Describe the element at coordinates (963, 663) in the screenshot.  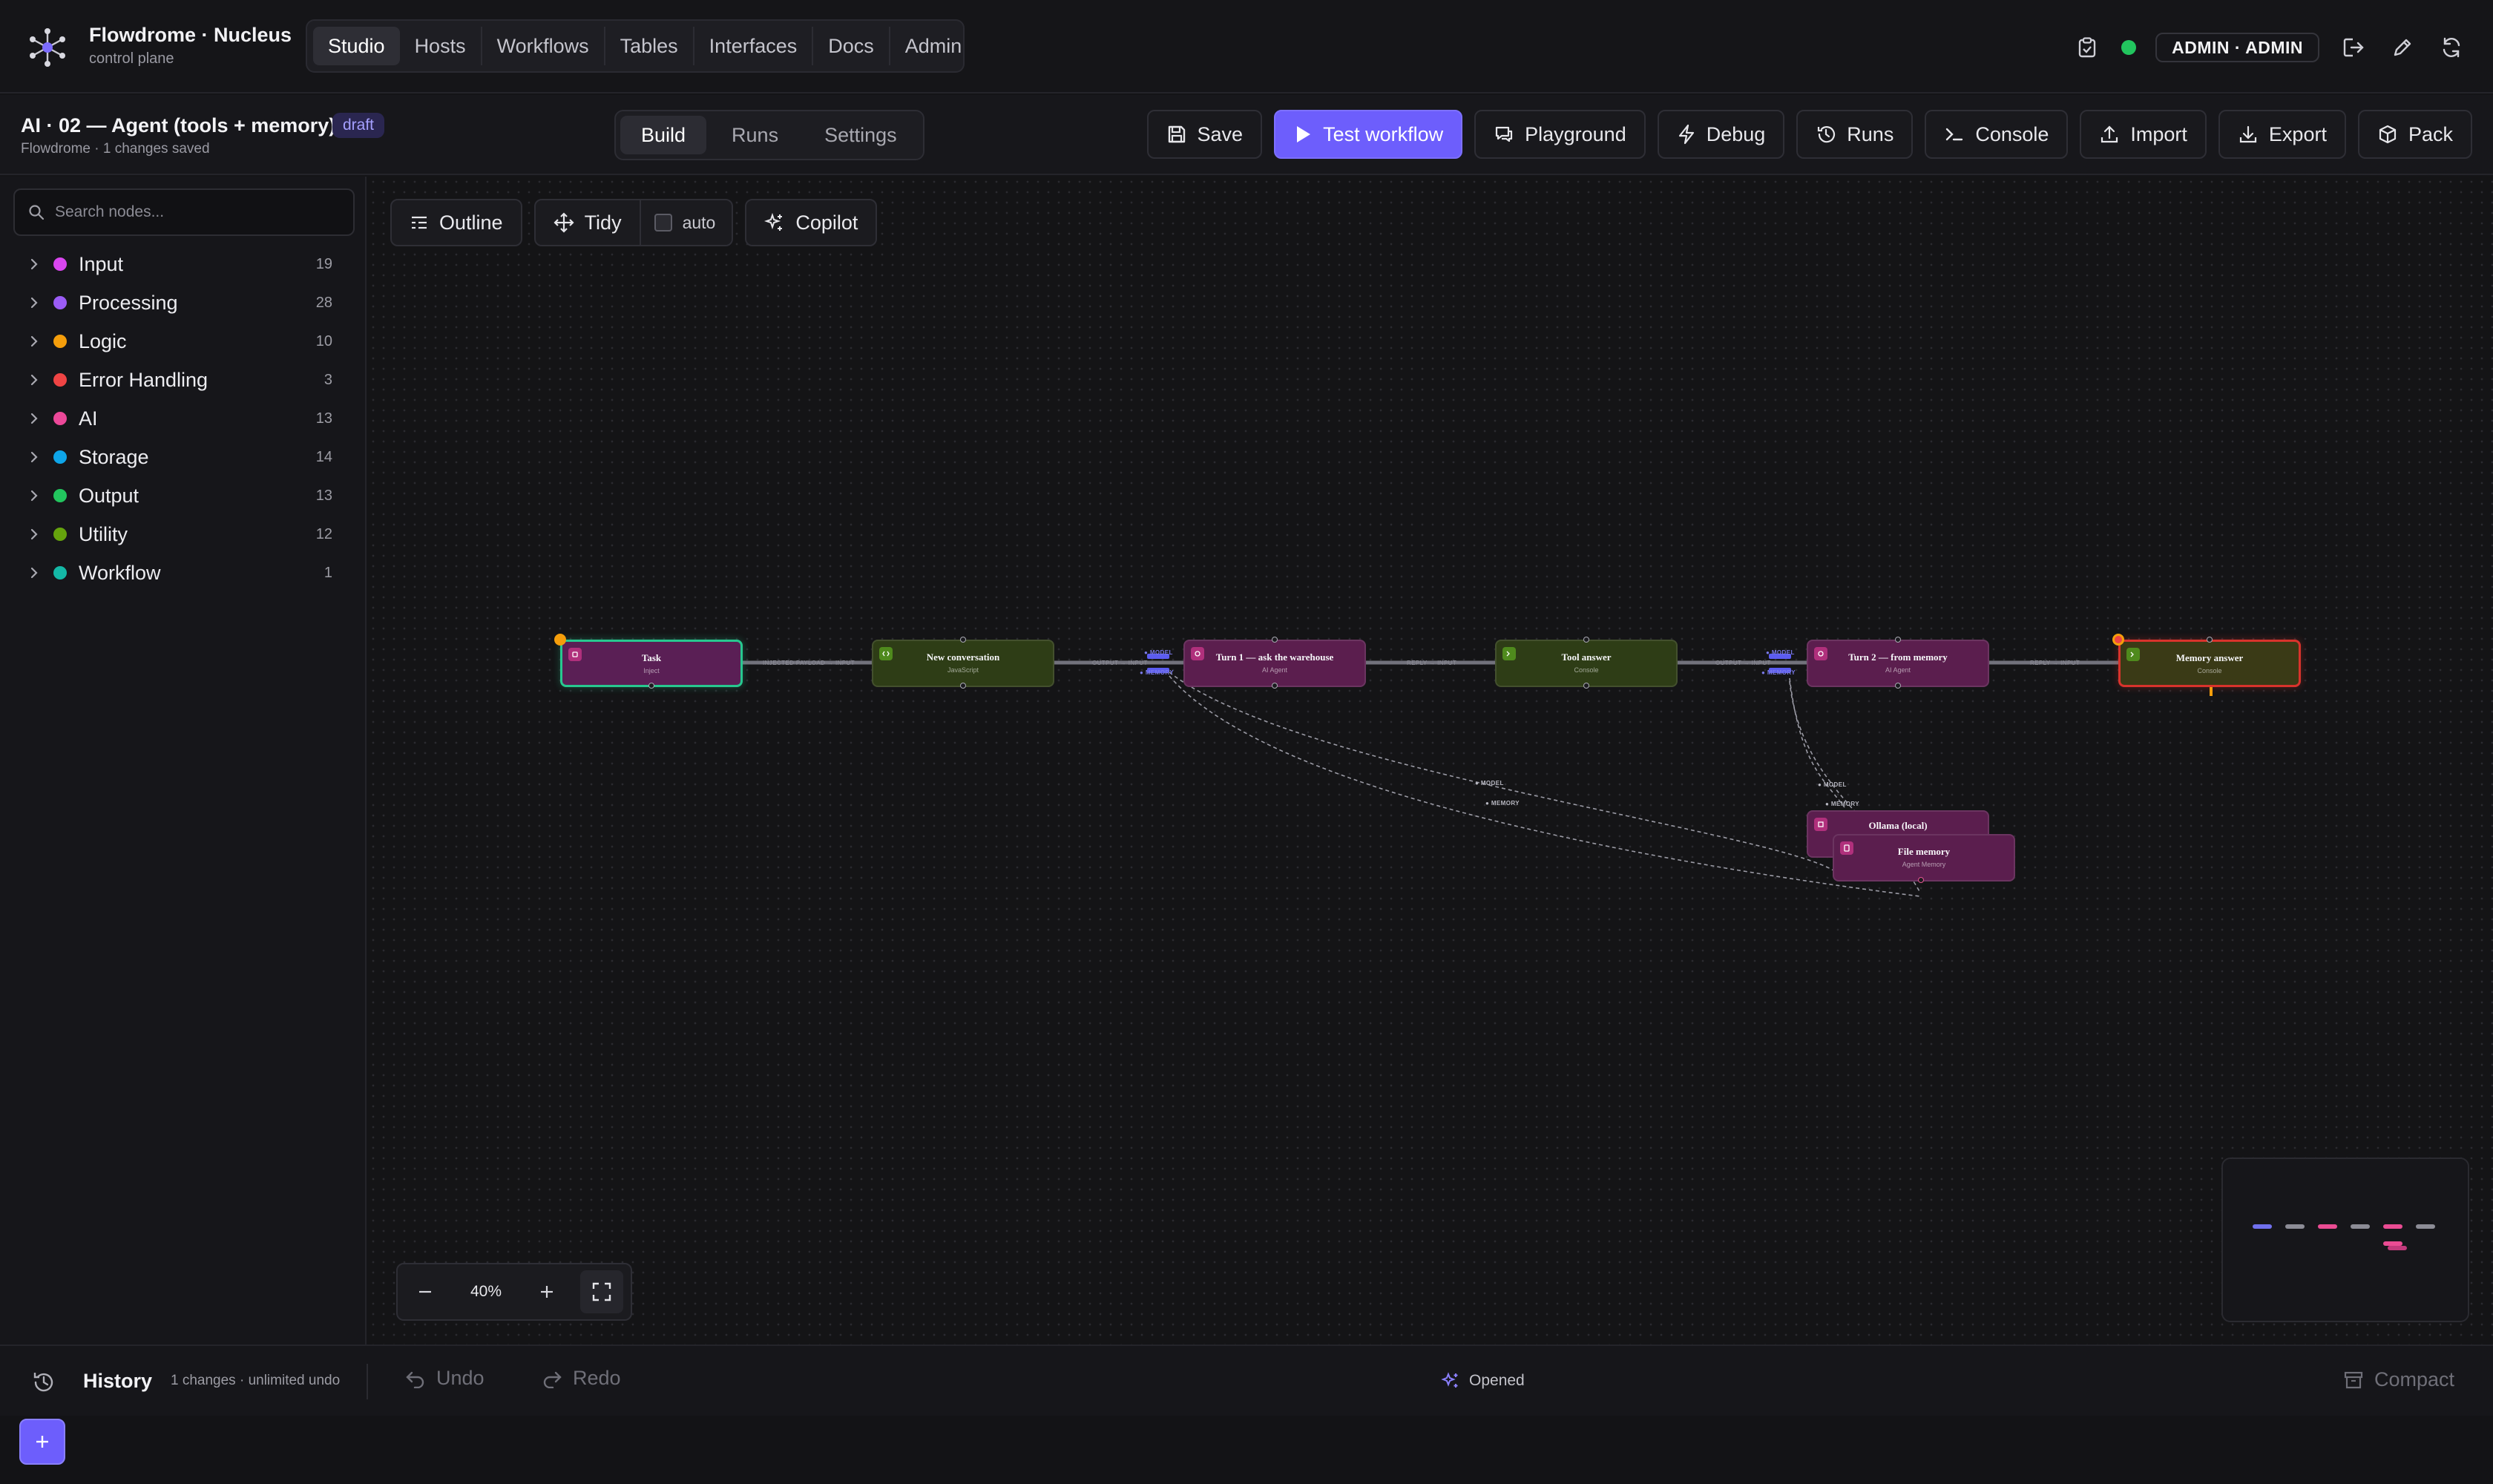
I see `node-new-conversation: New conversation JavaScript` at that location.